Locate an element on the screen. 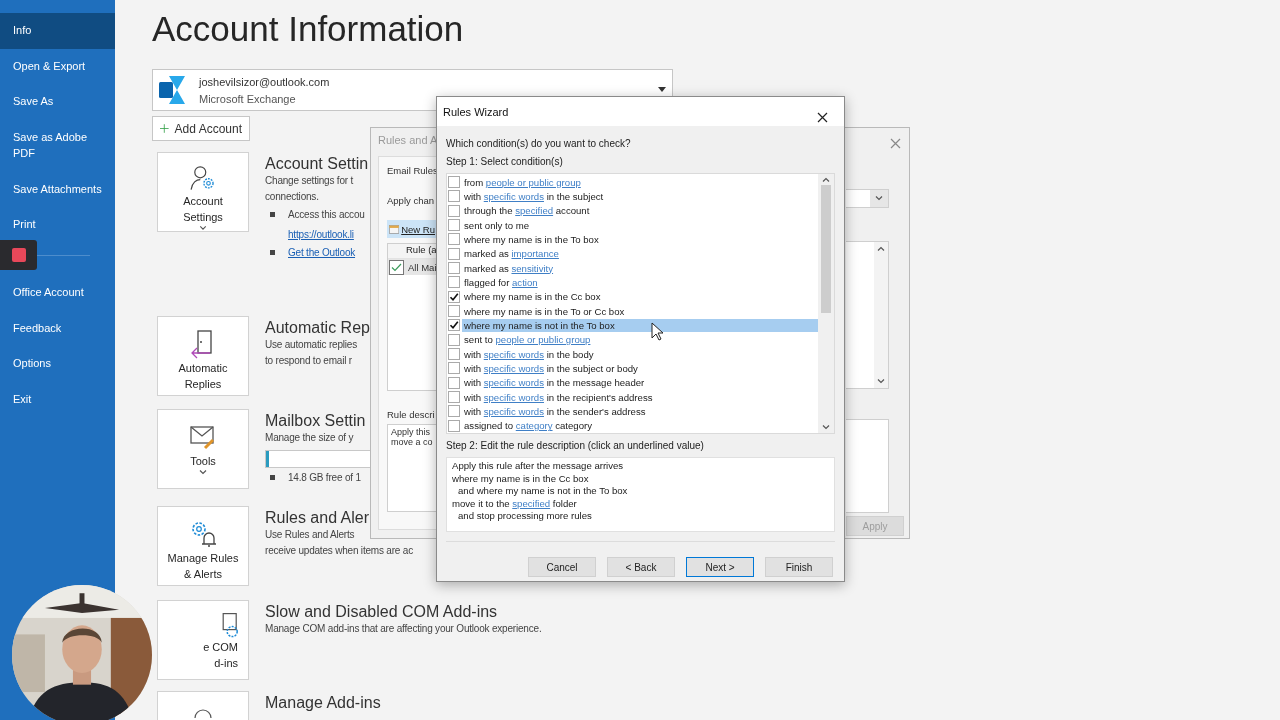  tile-label: Manage Rules is located at coordinates (203, 558).